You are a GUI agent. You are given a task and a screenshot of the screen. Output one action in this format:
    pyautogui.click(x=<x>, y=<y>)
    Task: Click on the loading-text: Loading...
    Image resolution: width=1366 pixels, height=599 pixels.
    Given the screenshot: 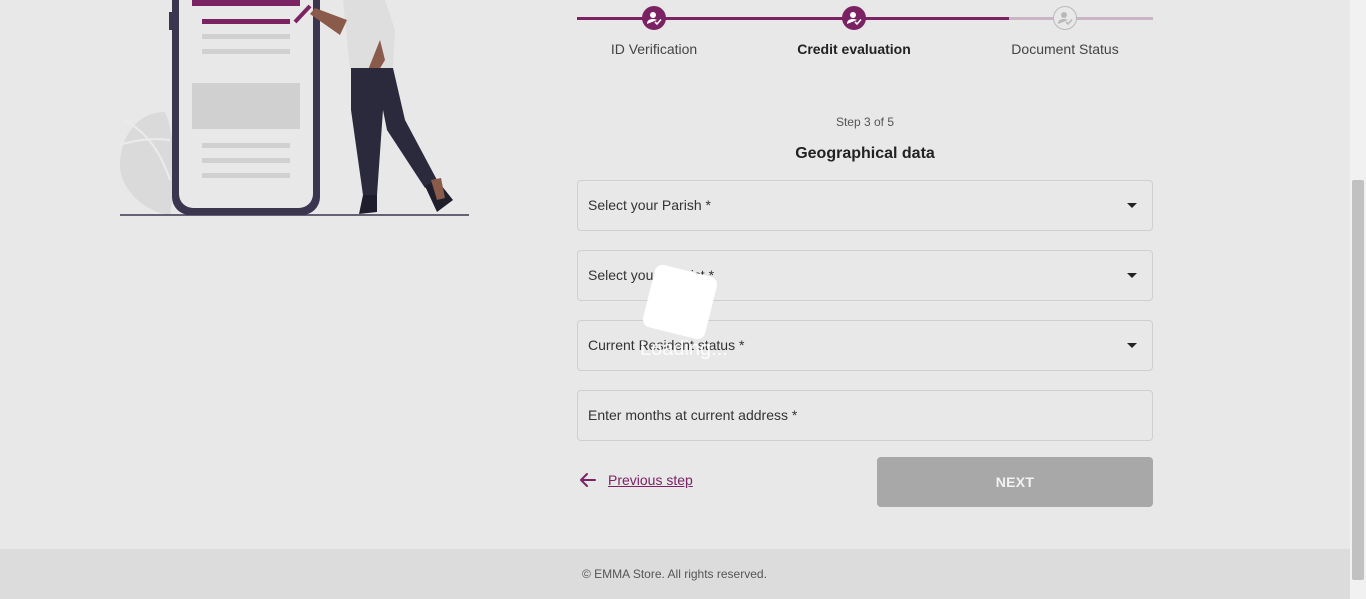 What is the action you would take?
    pyautogui.click(x=684, y=349)
    